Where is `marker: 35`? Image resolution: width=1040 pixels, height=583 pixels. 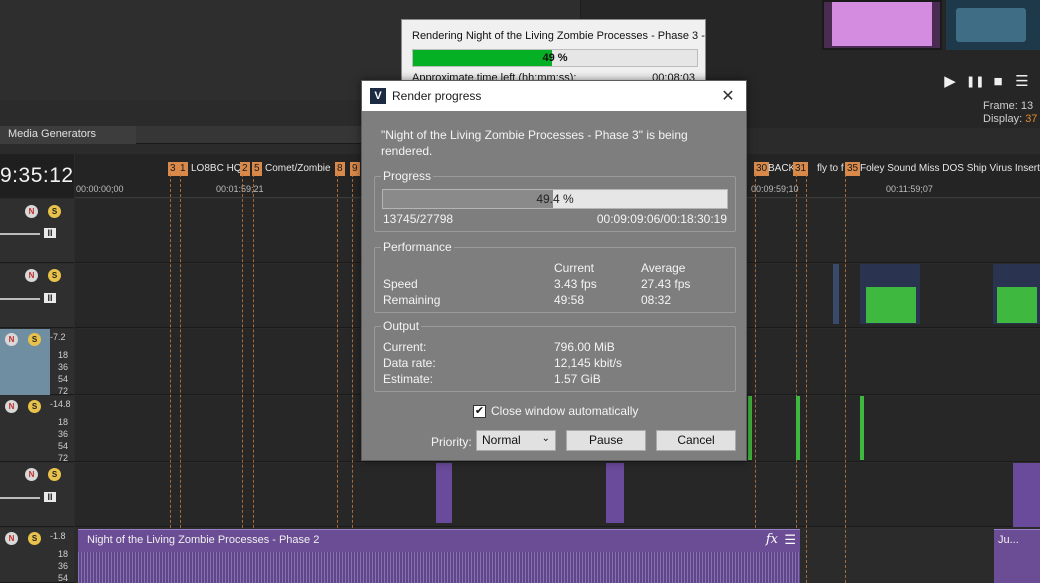 marker: 35 is located at coordinates (853, 169).